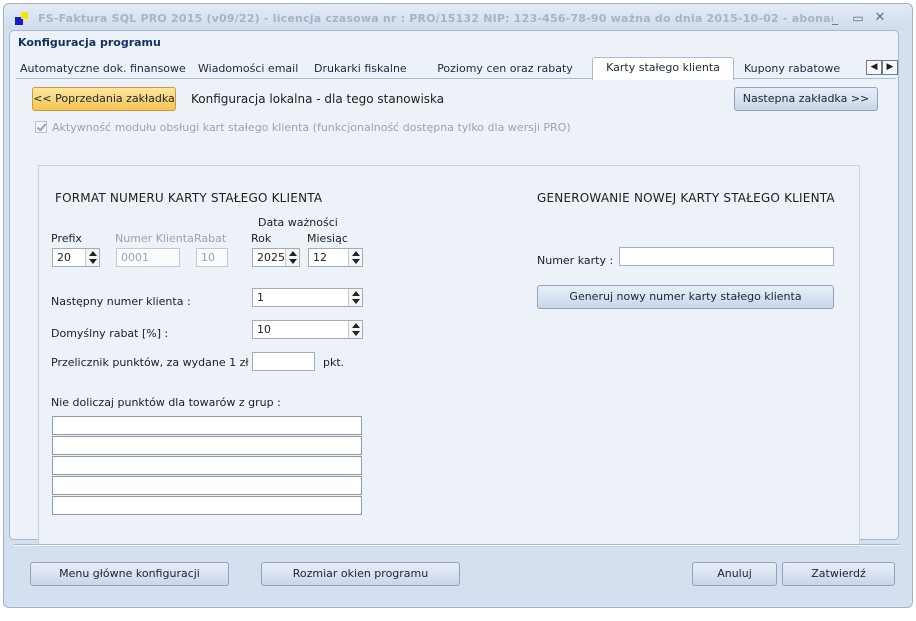 Image resolution: width=916 pixels, height=621 pixels. What do you see at coordinates (457, 545) in the screenshot?
I see `footer-separator` at bounding box center [457, 545].